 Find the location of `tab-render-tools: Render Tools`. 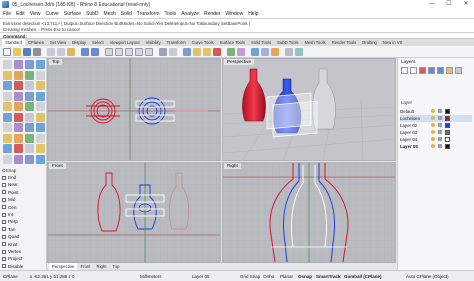

tab-render-tools: Render Tools is located at coordinates (344, 42).